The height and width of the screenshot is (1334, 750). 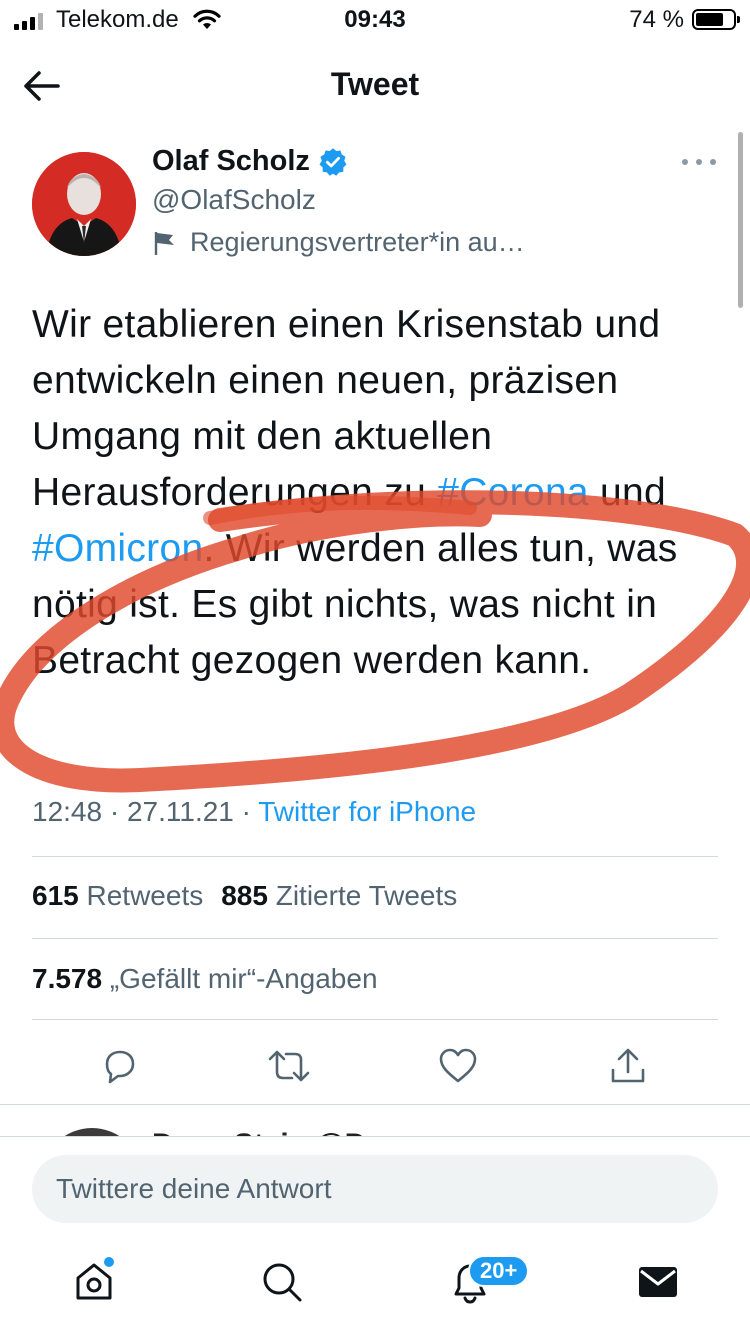 I want to click on envelope-icon, so click(x=658, y=1282).